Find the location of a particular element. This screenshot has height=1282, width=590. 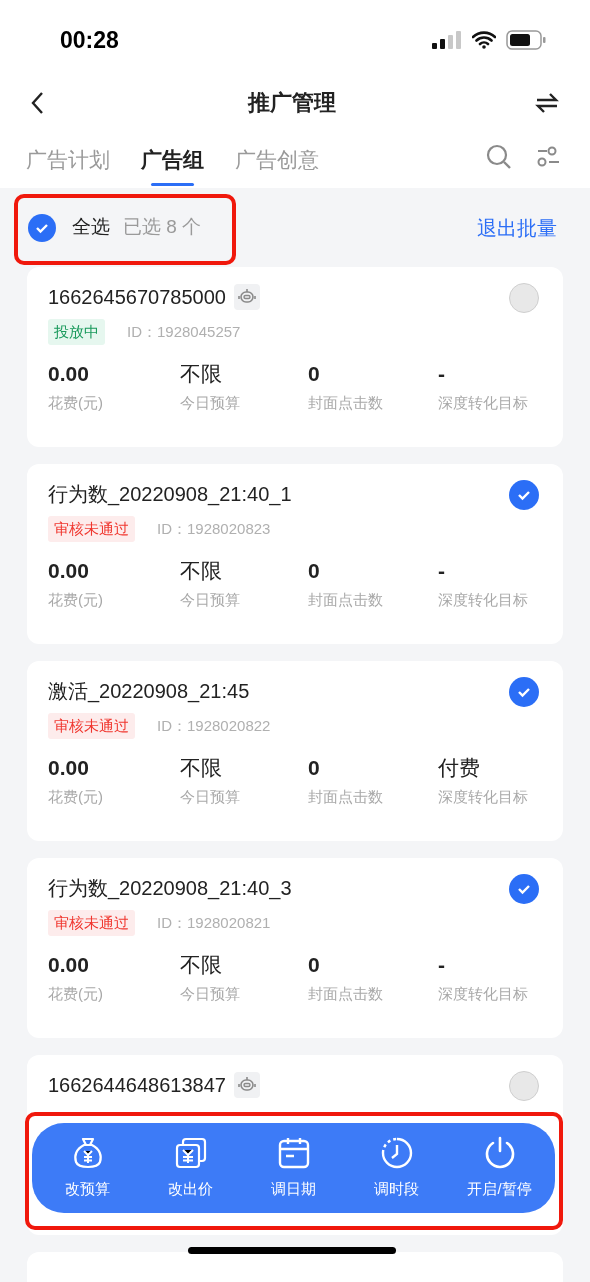

group-title: 1662644648613847 is located at coordinates (137, 1085).